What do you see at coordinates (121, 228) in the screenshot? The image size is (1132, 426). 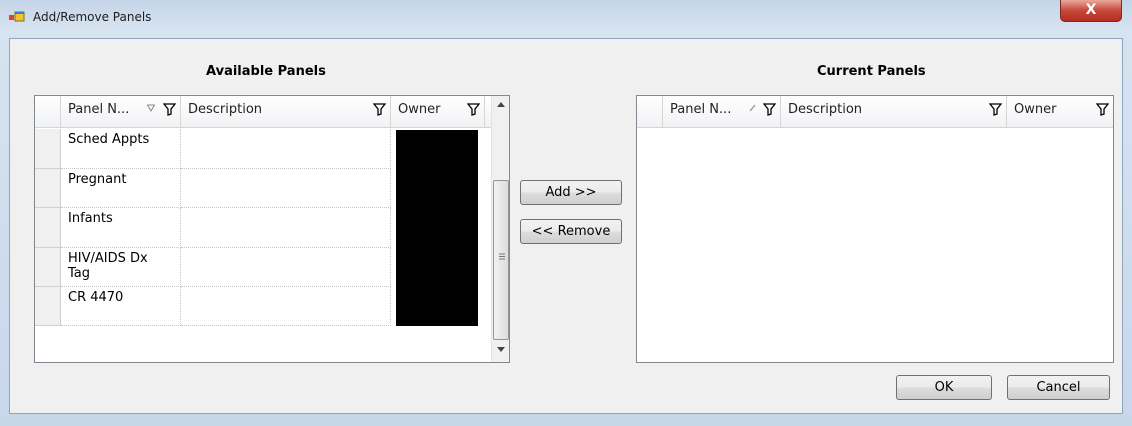 I see `panel-name-cell: Infants` at bounding box center [121, 228].